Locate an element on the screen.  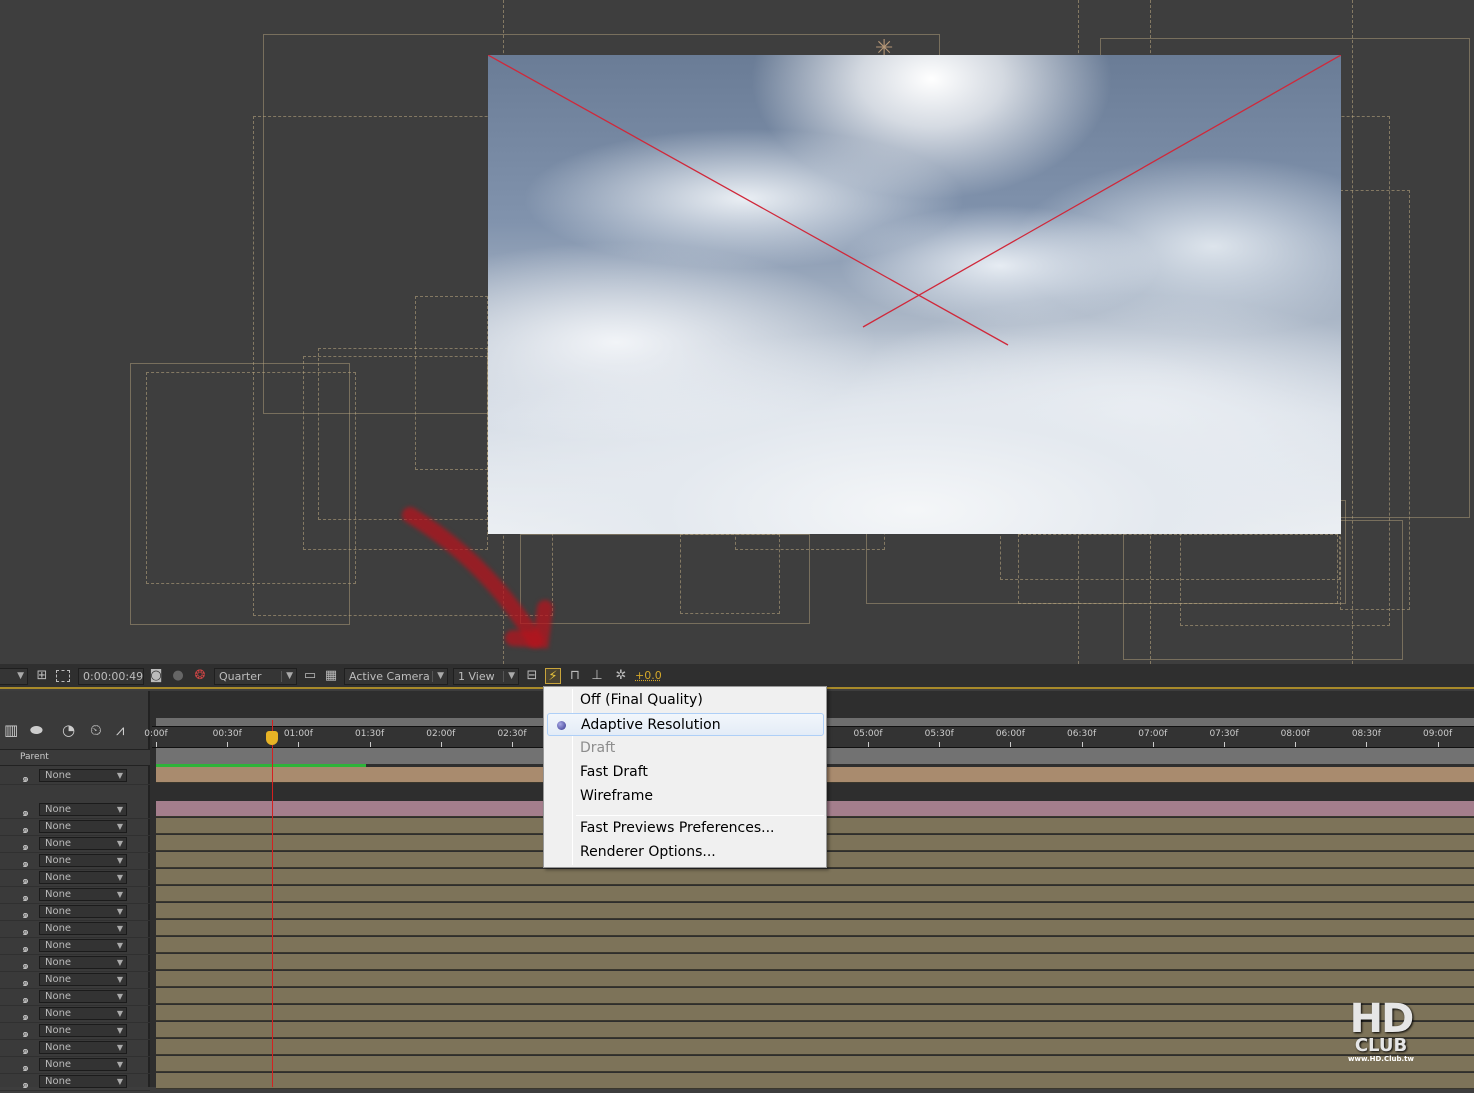
view-text: Active Camera is located at coordinates (389, 676).